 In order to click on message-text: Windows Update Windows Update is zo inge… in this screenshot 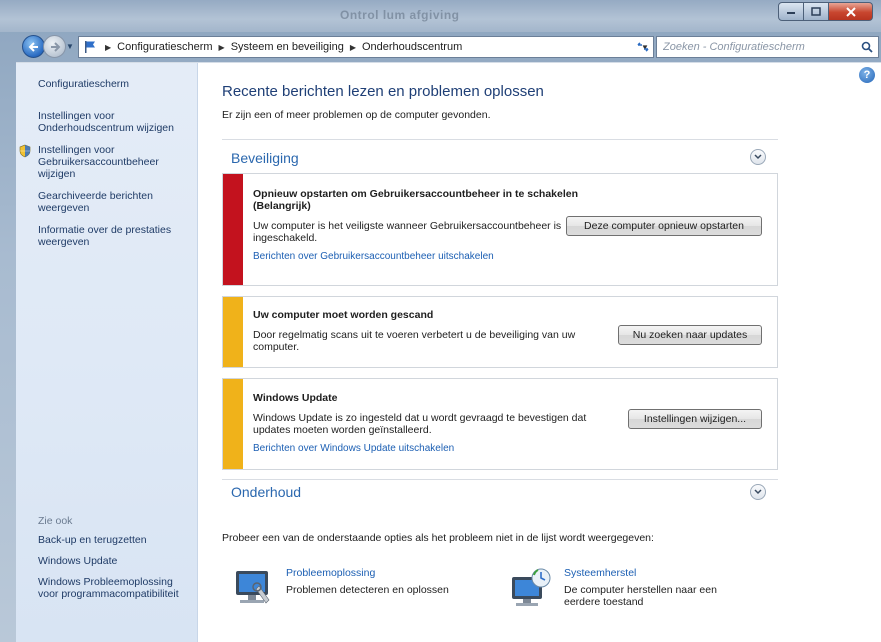, I will do `click(433, 423)`.